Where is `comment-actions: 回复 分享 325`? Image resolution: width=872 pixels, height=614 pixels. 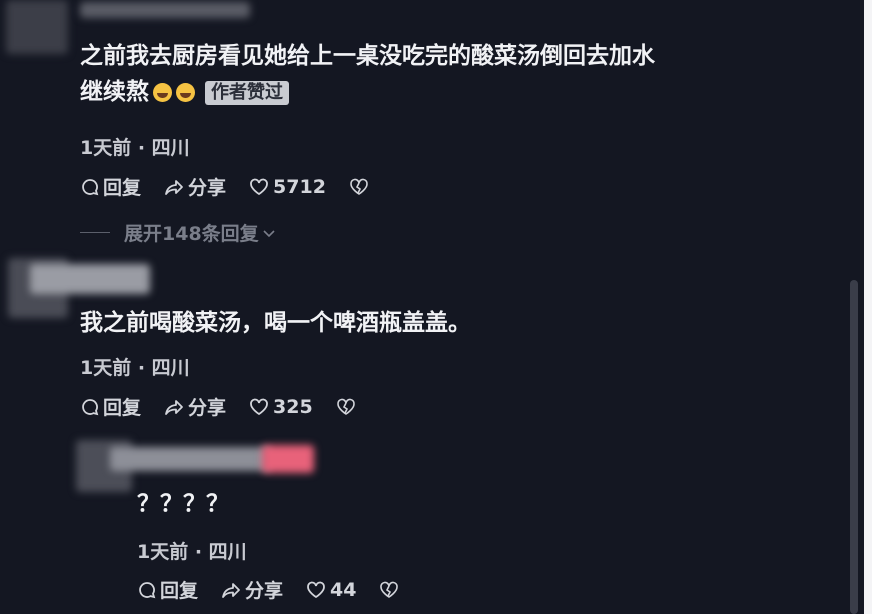
comment-actions: 回复 分享 325 is located at coordinates (231, 406).